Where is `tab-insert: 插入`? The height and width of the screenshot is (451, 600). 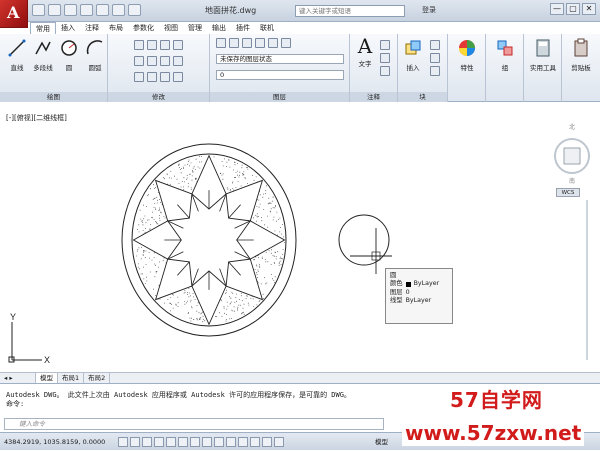 tab-insert: 插入 is located at coordinates (68, 28).